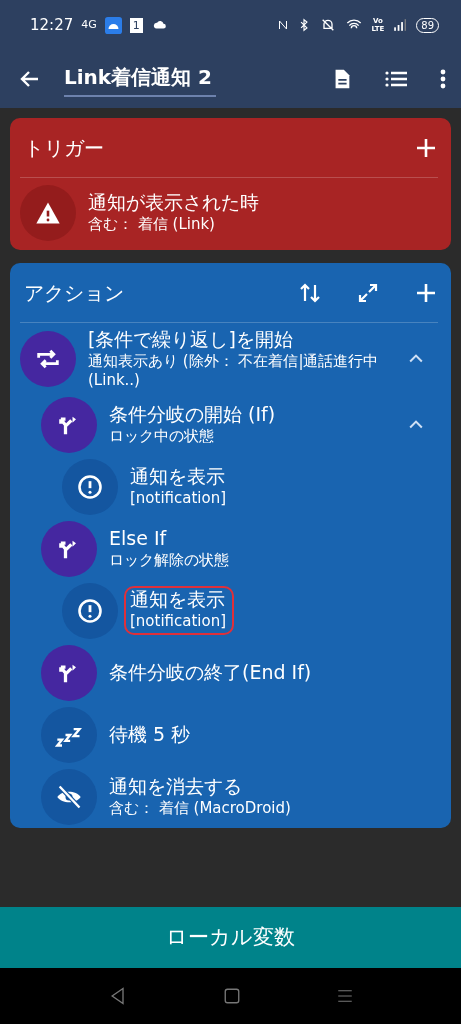  What do you see at coordinates (234, 371) in the screenshot?
I see `action-subtitle: 通知表示あり (除外： 不在着信|通話進行中 (Link..)` at bounding box center [234, 371].